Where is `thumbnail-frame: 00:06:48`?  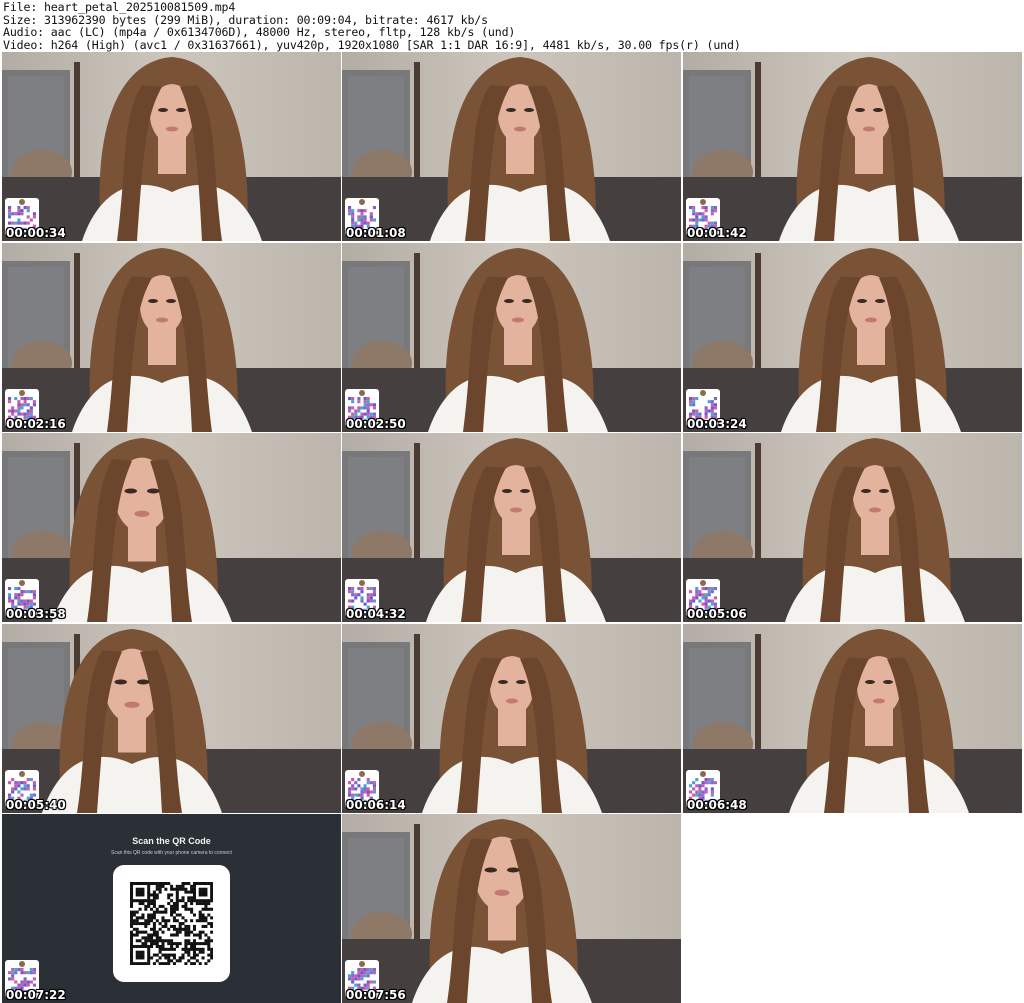 thumbnail-frame: 00:06:48 is located at coordinates (852, 718).